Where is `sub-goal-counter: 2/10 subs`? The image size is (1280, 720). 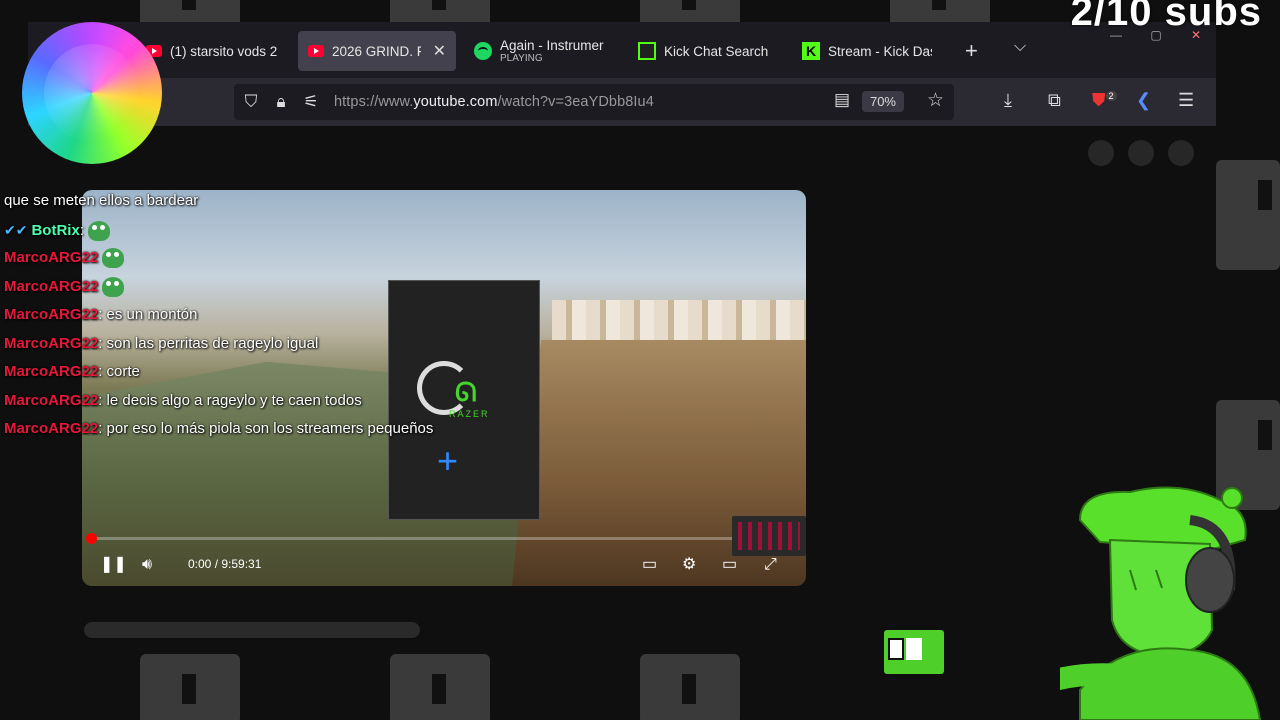 sub-goal-counter: 2/10 subs is located at coordinates (1166, 17).